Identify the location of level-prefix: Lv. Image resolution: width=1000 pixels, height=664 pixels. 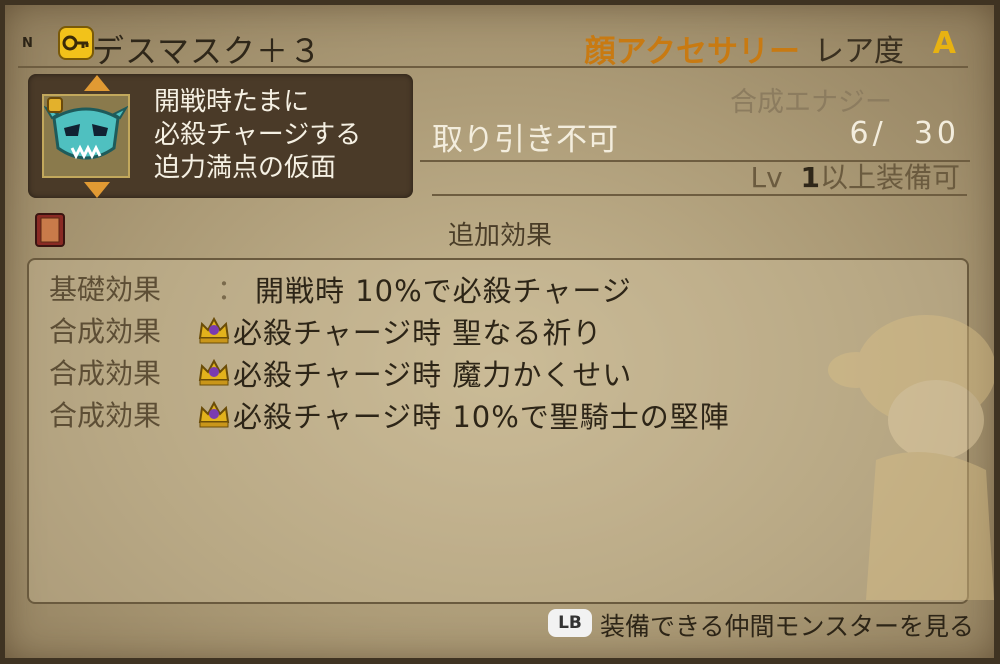
(775, 177).